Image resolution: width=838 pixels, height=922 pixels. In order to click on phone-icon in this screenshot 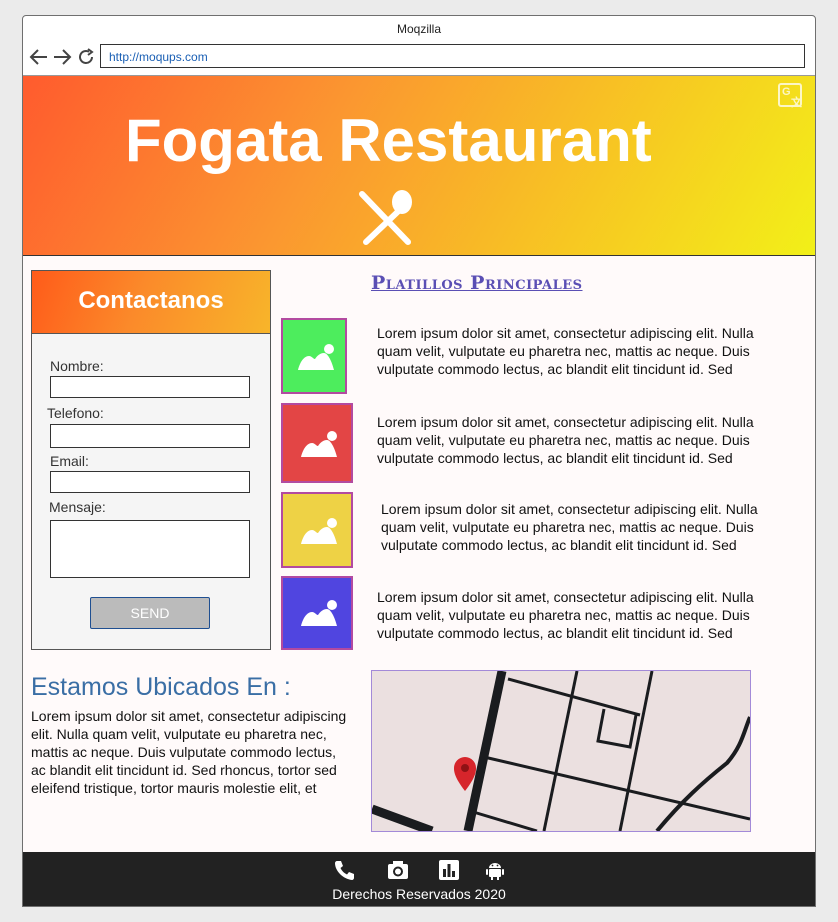, I will do `click(344, 870)`.